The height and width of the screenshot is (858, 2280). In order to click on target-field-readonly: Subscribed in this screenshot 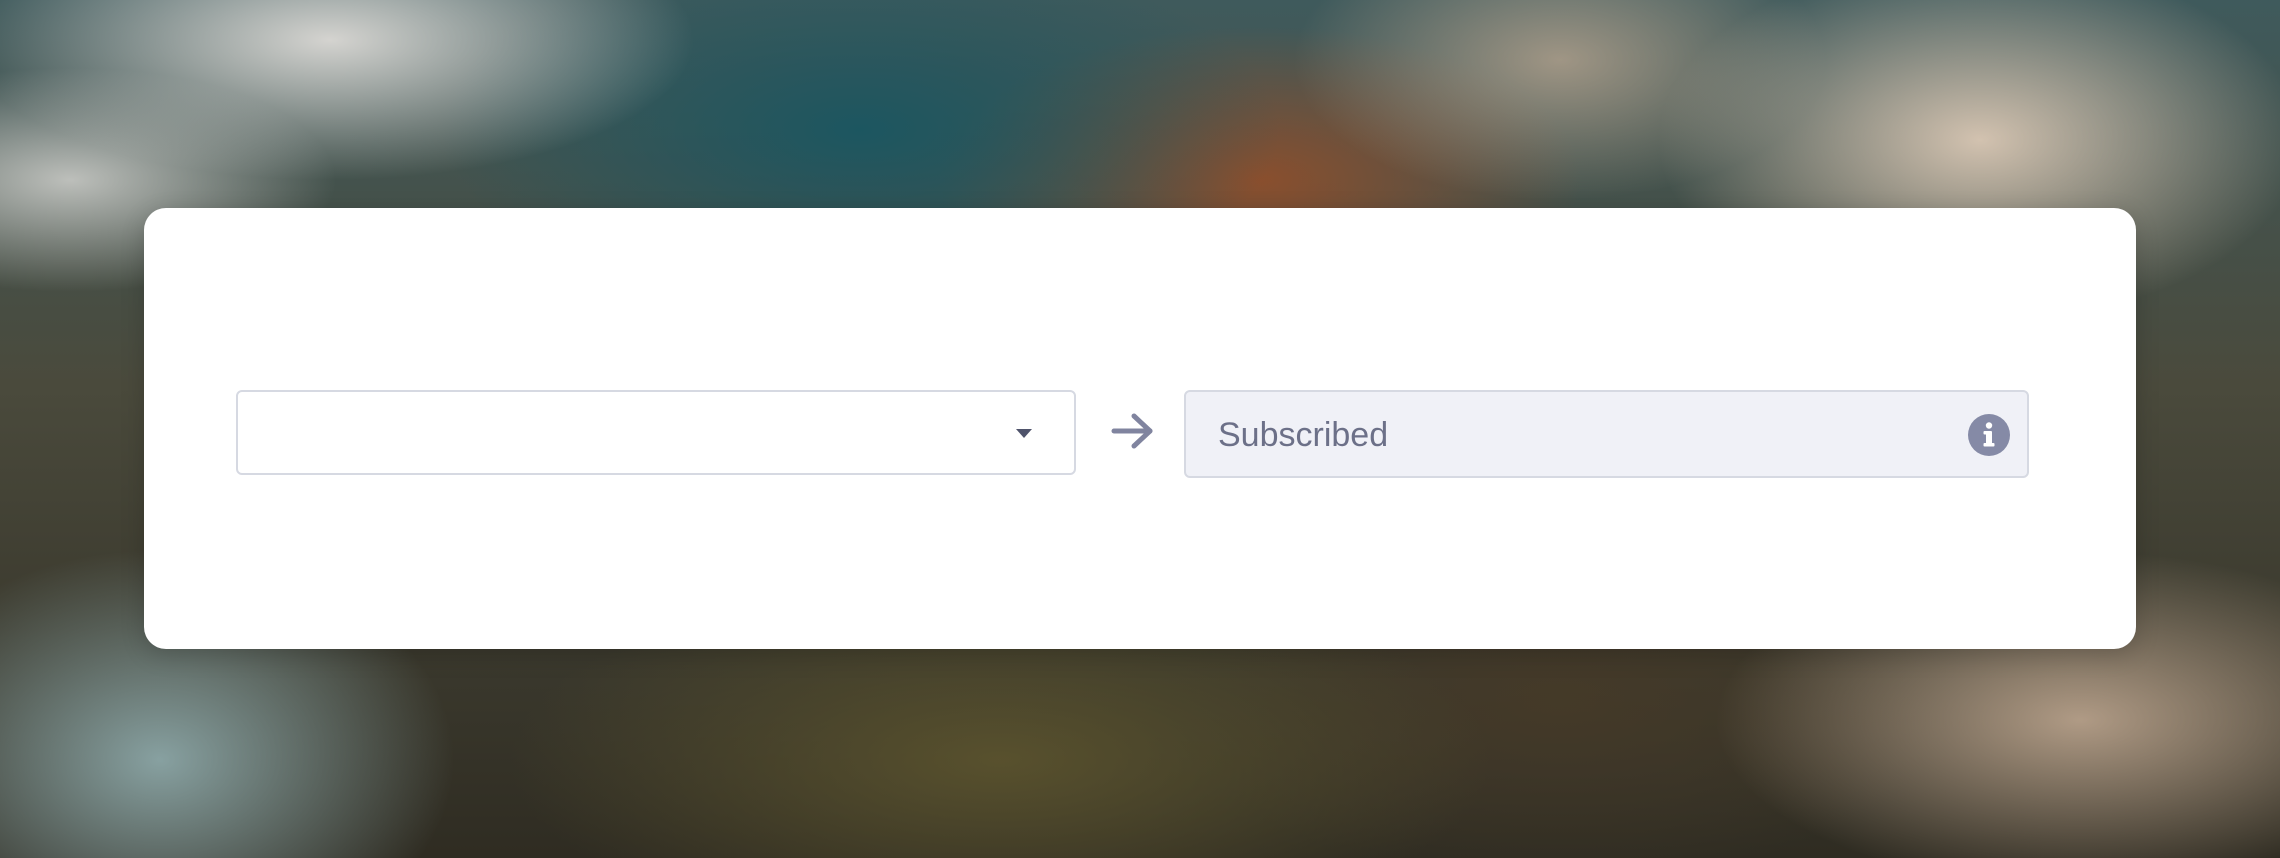, I will do `click(1606, 434)`.